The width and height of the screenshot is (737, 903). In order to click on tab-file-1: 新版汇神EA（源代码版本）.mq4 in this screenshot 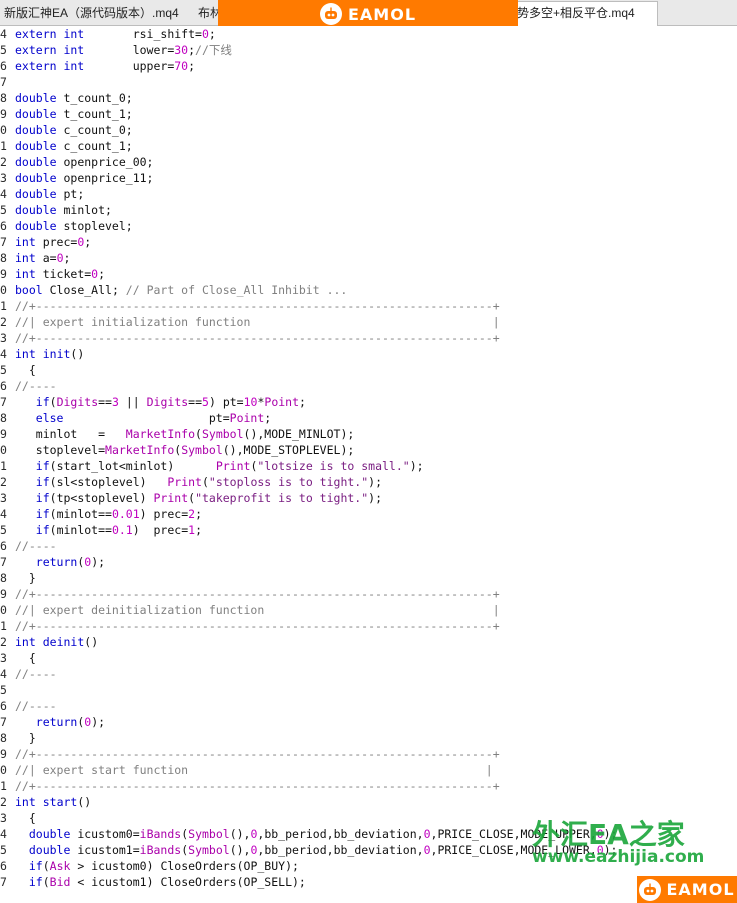, I will do `click(99, 13)`.